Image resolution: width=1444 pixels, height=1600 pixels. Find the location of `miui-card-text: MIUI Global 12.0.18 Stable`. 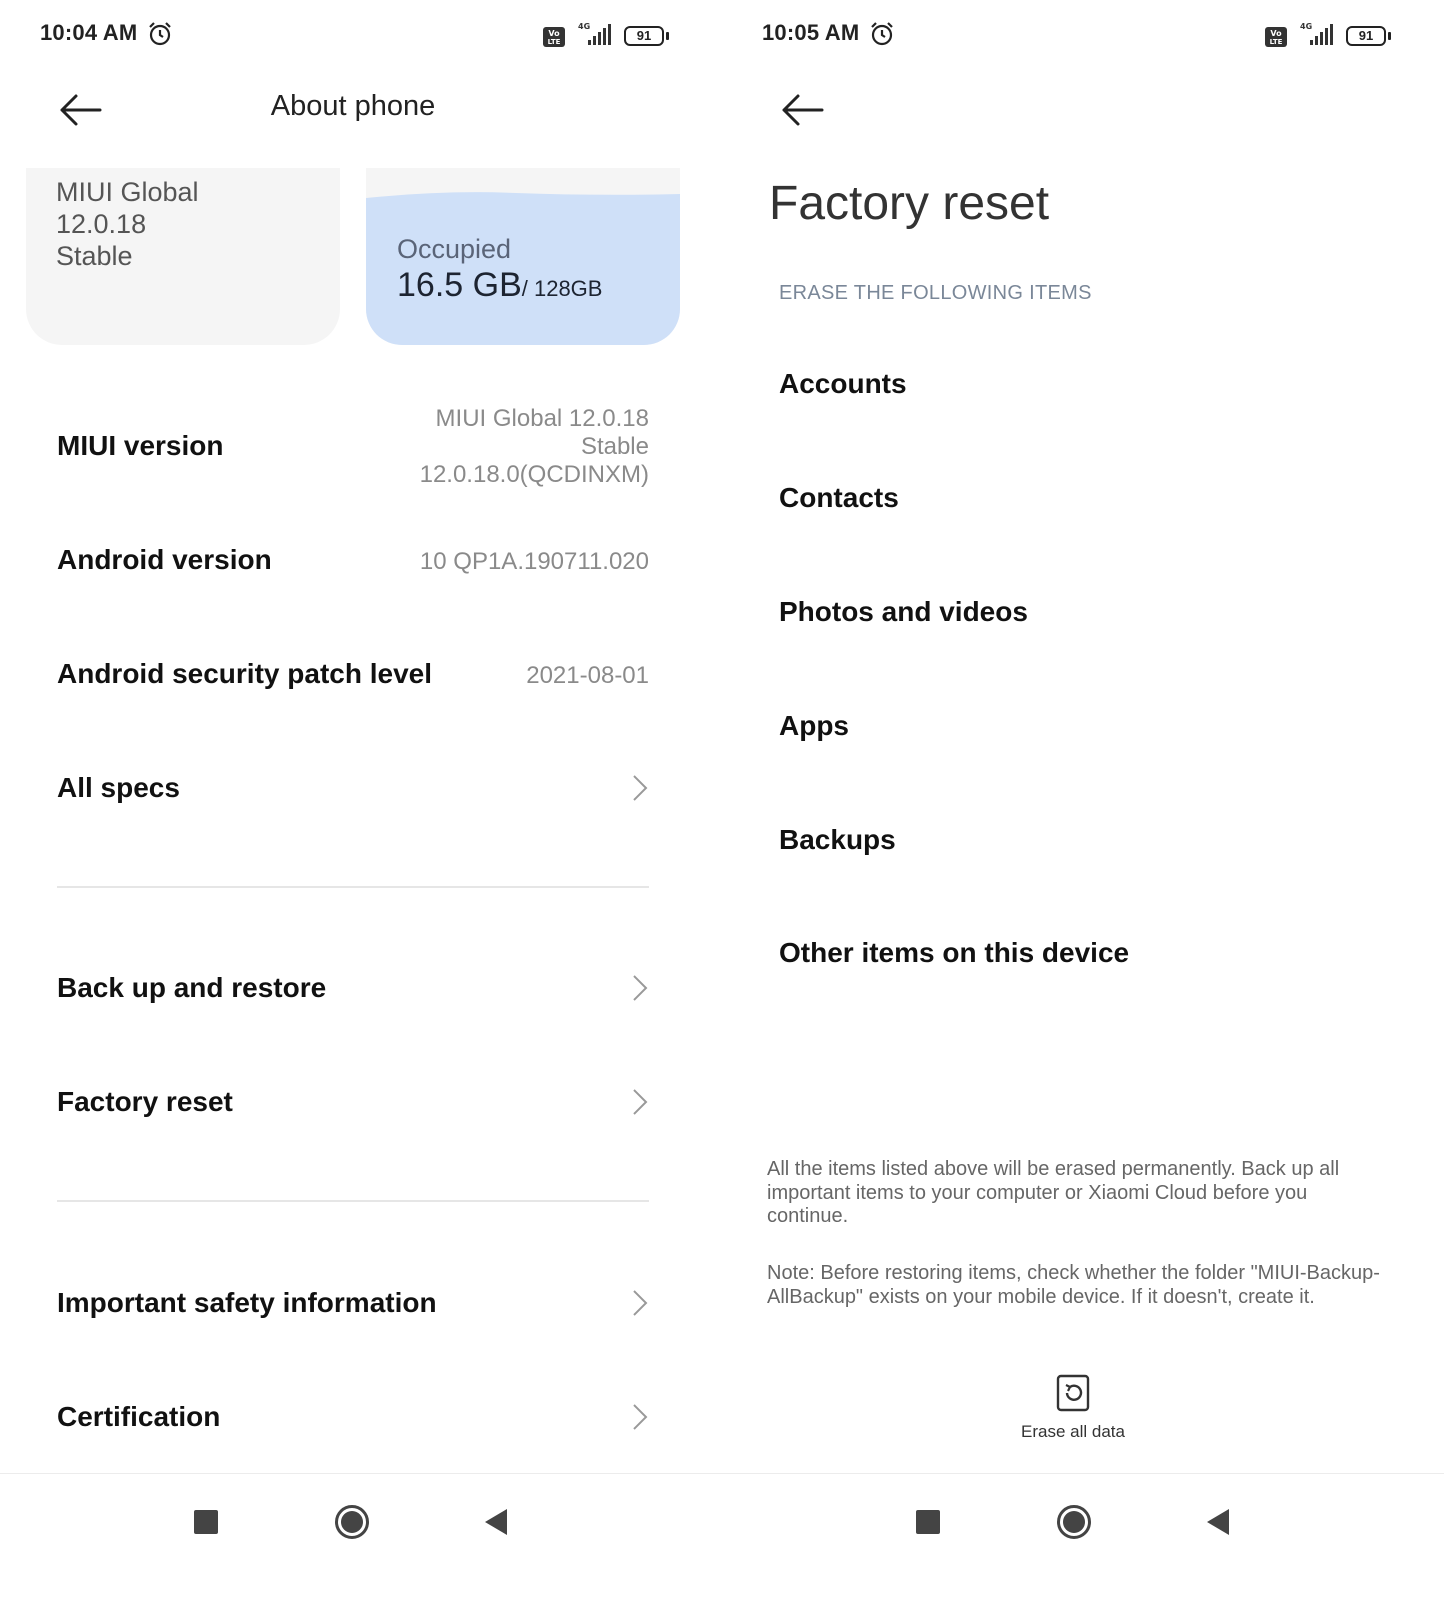

miui-card-text: MIUI Global 12.0.18 Stable is located at coordinates (127, 224).